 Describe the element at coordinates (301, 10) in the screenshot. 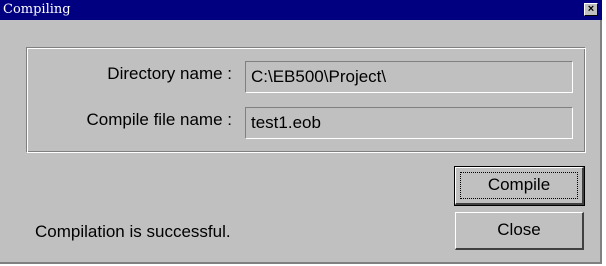

I see `title-bar: Compiling ×` at that location.